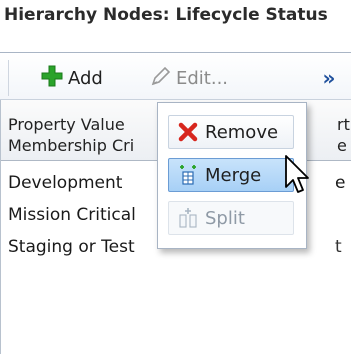 The height and width of the screenshot is (355, 351). I want to click on menu-item-merge: Merge, so click(231, 175).